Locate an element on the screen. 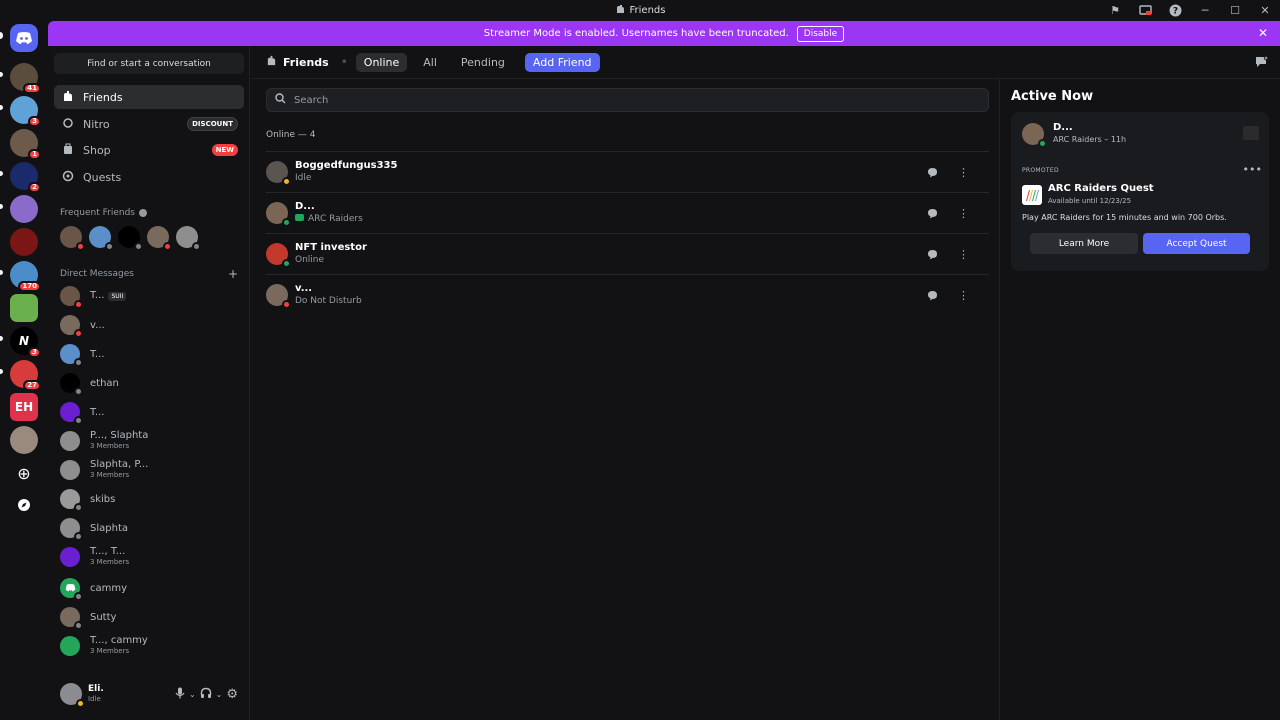 This screenshot has width=1280, height=720. tab-online: Online is located at coordinates (381, 62).